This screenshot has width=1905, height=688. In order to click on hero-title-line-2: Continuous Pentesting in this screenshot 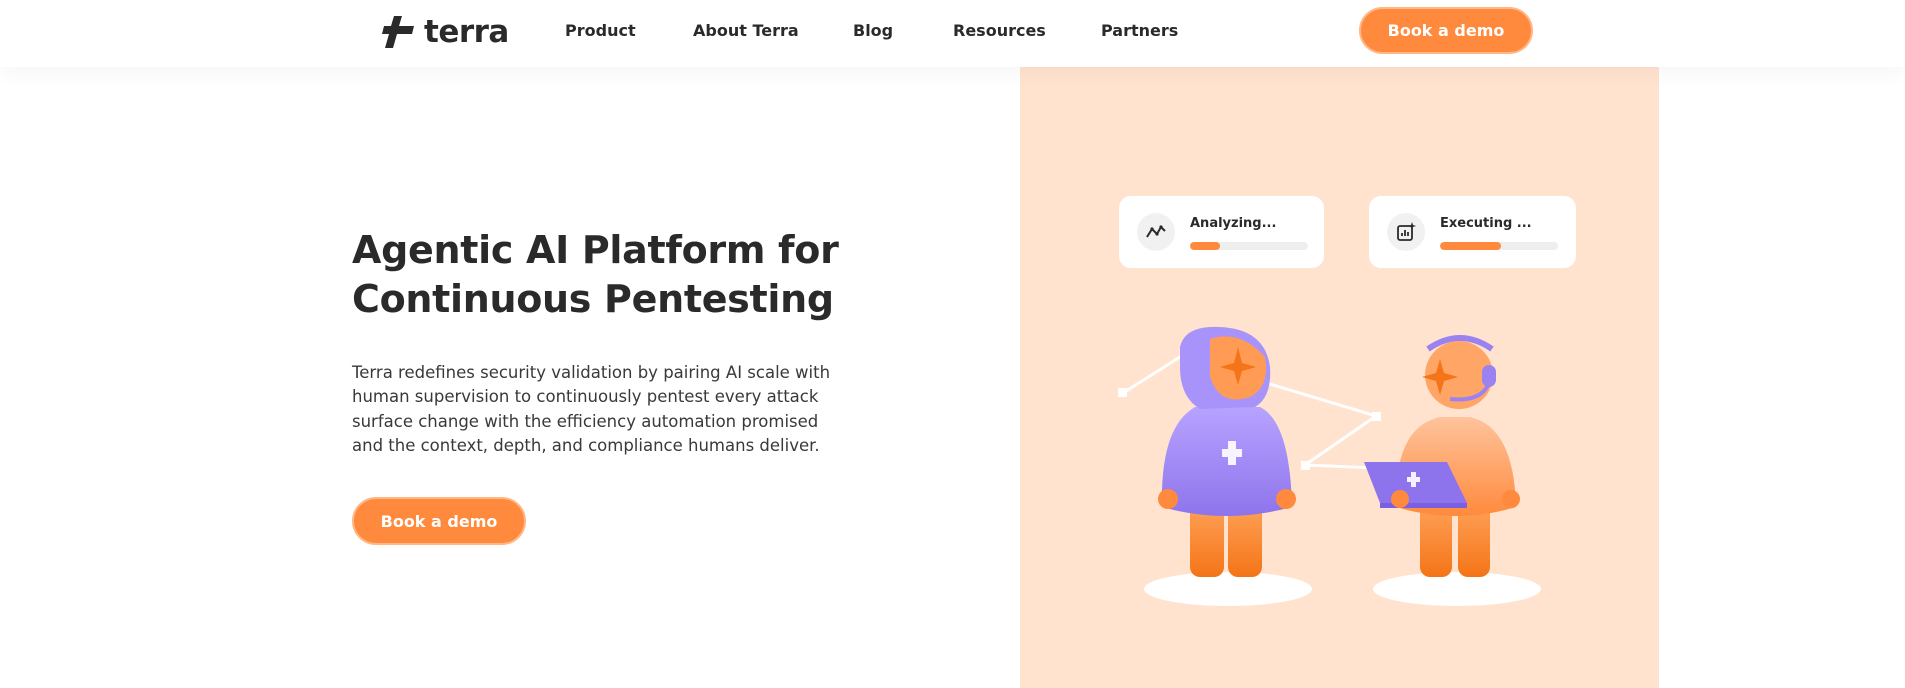, I will do `click(593, 299)`.